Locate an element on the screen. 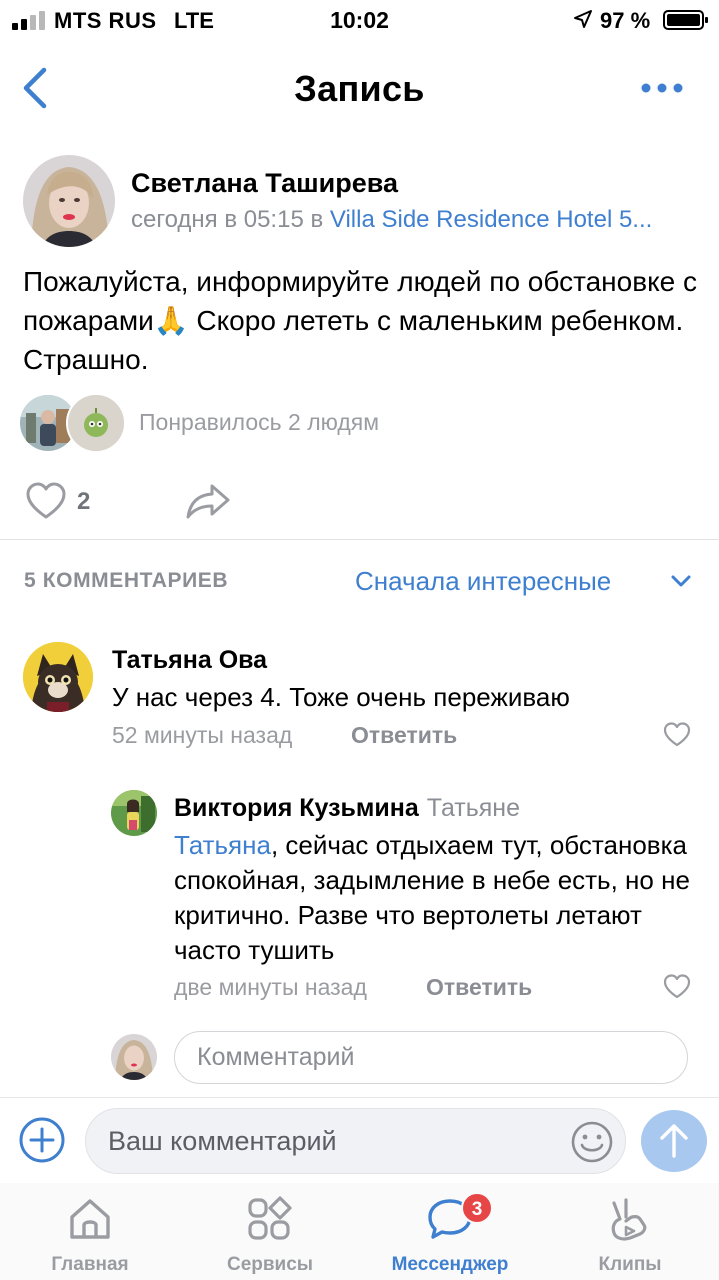 The height and width of the screenshot is (1280, 719). current-user-avatar is located at coordinates (134, 1057).